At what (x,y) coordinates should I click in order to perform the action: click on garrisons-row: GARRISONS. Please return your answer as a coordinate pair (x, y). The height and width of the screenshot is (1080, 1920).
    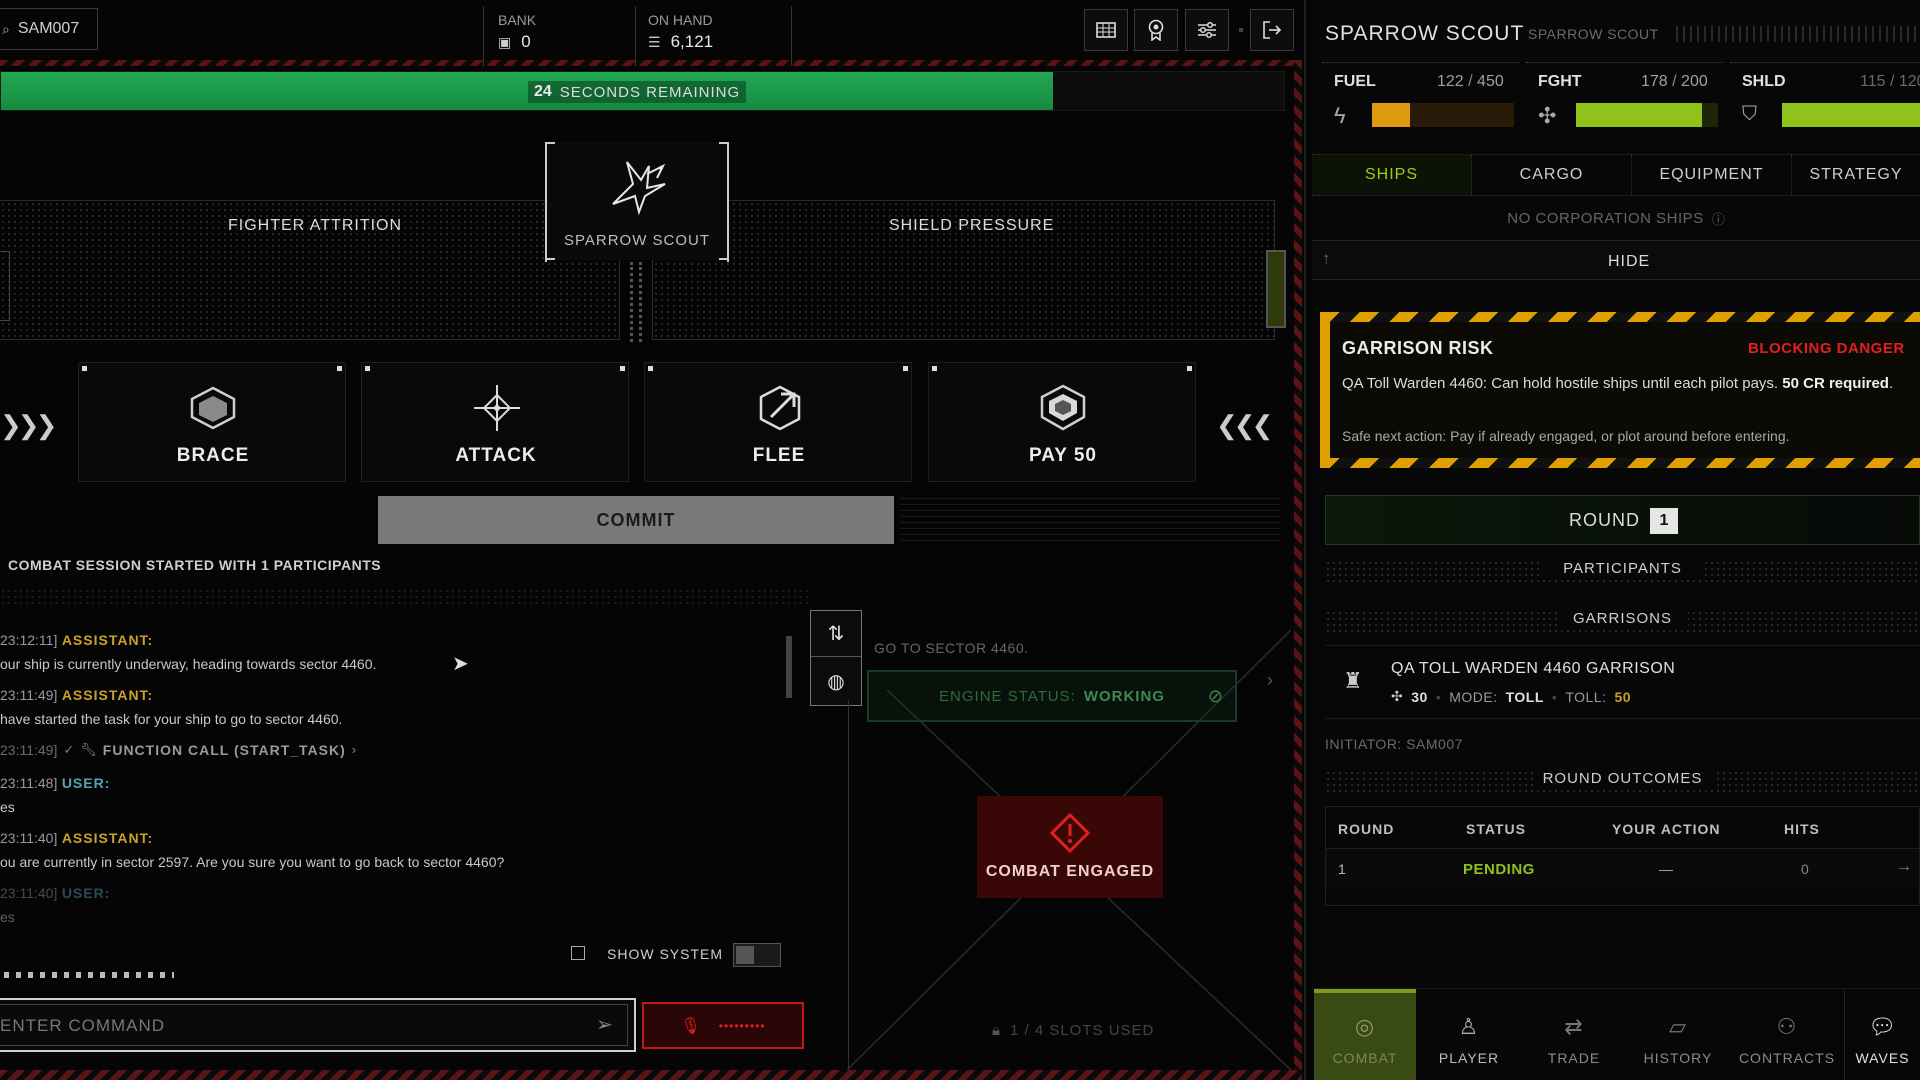
    Looking at the image, I should click on (1622, 621).